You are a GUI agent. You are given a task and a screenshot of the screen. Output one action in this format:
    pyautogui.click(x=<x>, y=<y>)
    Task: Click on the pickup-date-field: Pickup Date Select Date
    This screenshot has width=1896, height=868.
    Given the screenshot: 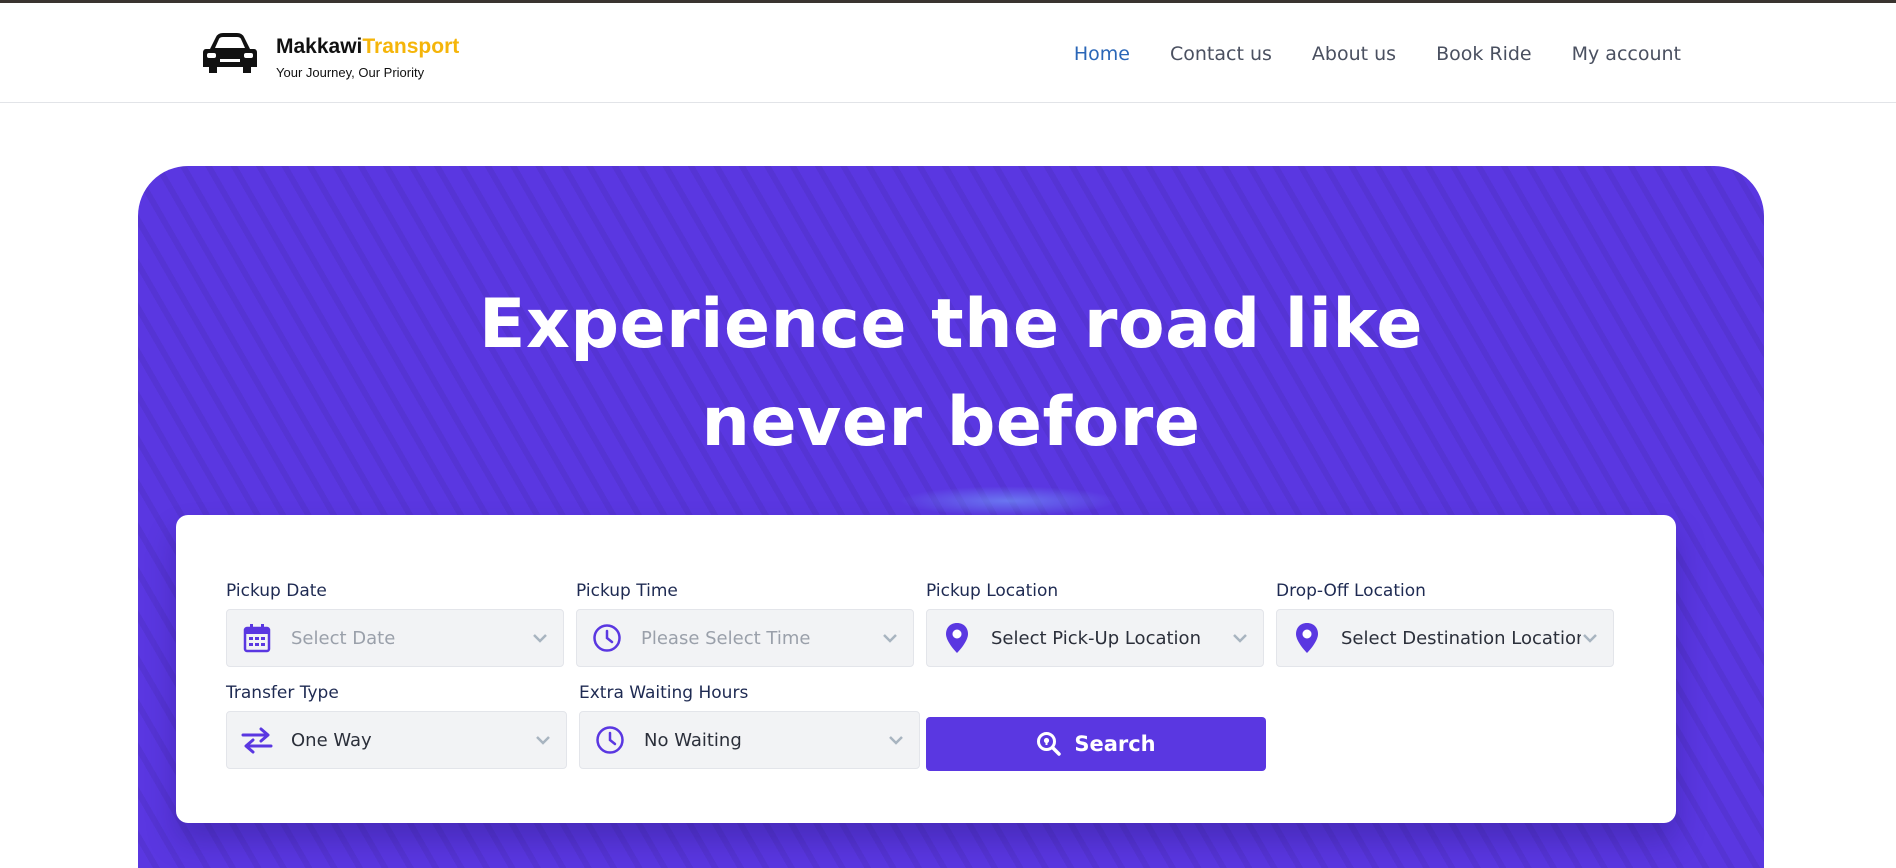 What is the action you would take?
    pyautogui.click(x=395, y=624)
    